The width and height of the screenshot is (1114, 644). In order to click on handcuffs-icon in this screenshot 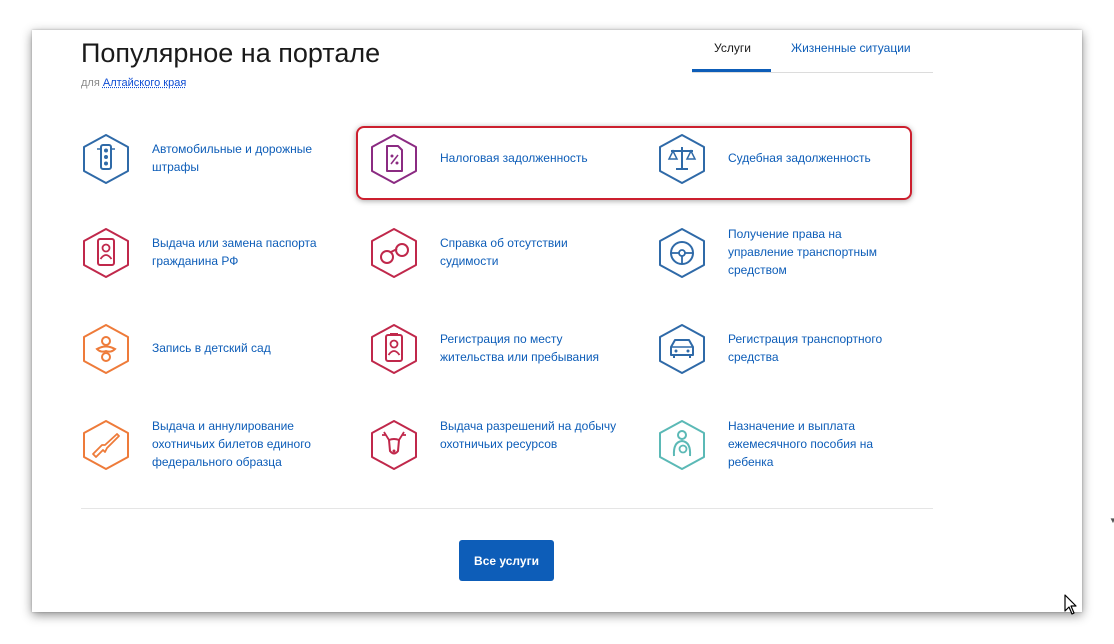, I will do `click(394, 253)`.